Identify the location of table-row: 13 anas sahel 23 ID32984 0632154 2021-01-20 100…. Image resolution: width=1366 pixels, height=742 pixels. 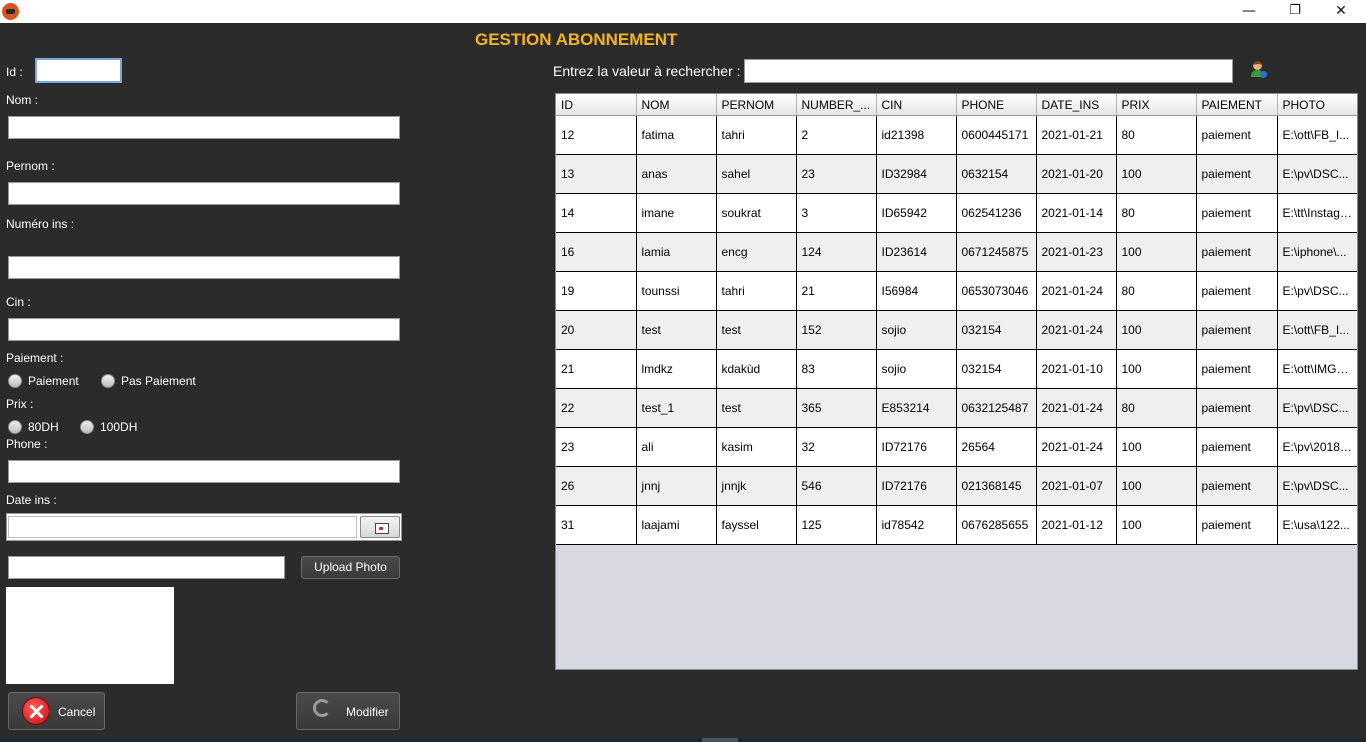
(956, 174).